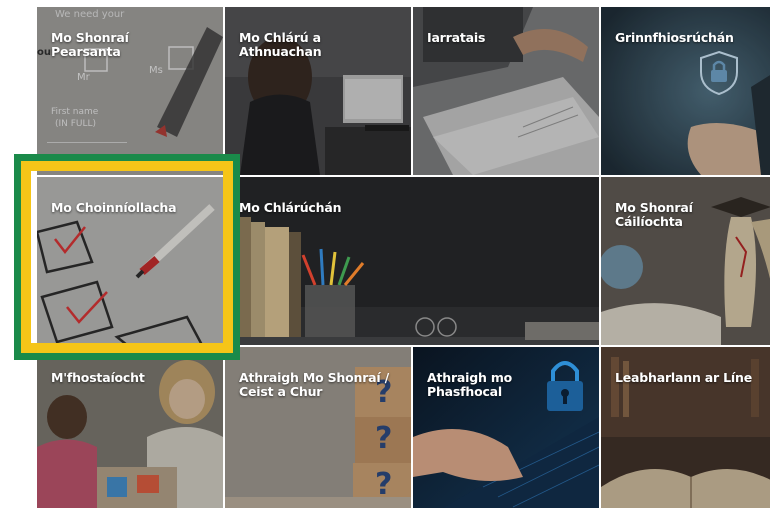 The width and height of the screenshot is (770, 508). Describe the element at coordinates (506, 427) in the screenshot. I see `tile-change-password: Athraigh mo Phasfhocal` at that location.